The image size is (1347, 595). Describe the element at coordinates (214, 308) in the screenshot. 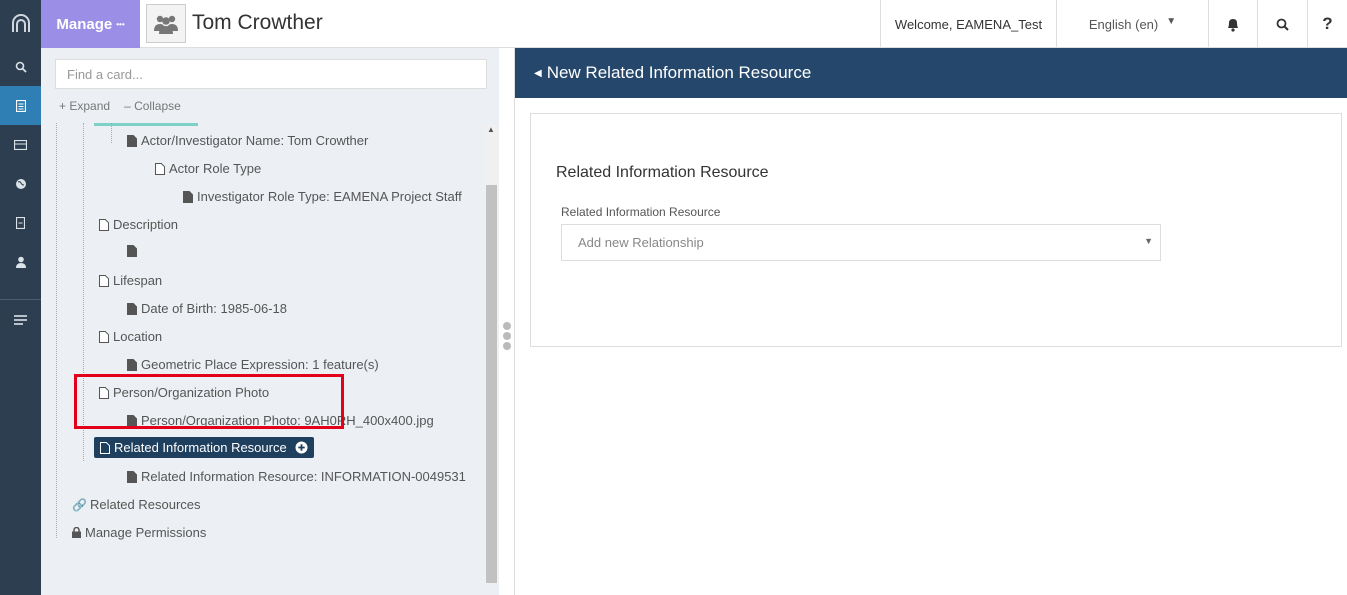

I see `tree-node-label: Date of Birth: 1985-06-18` at that location.